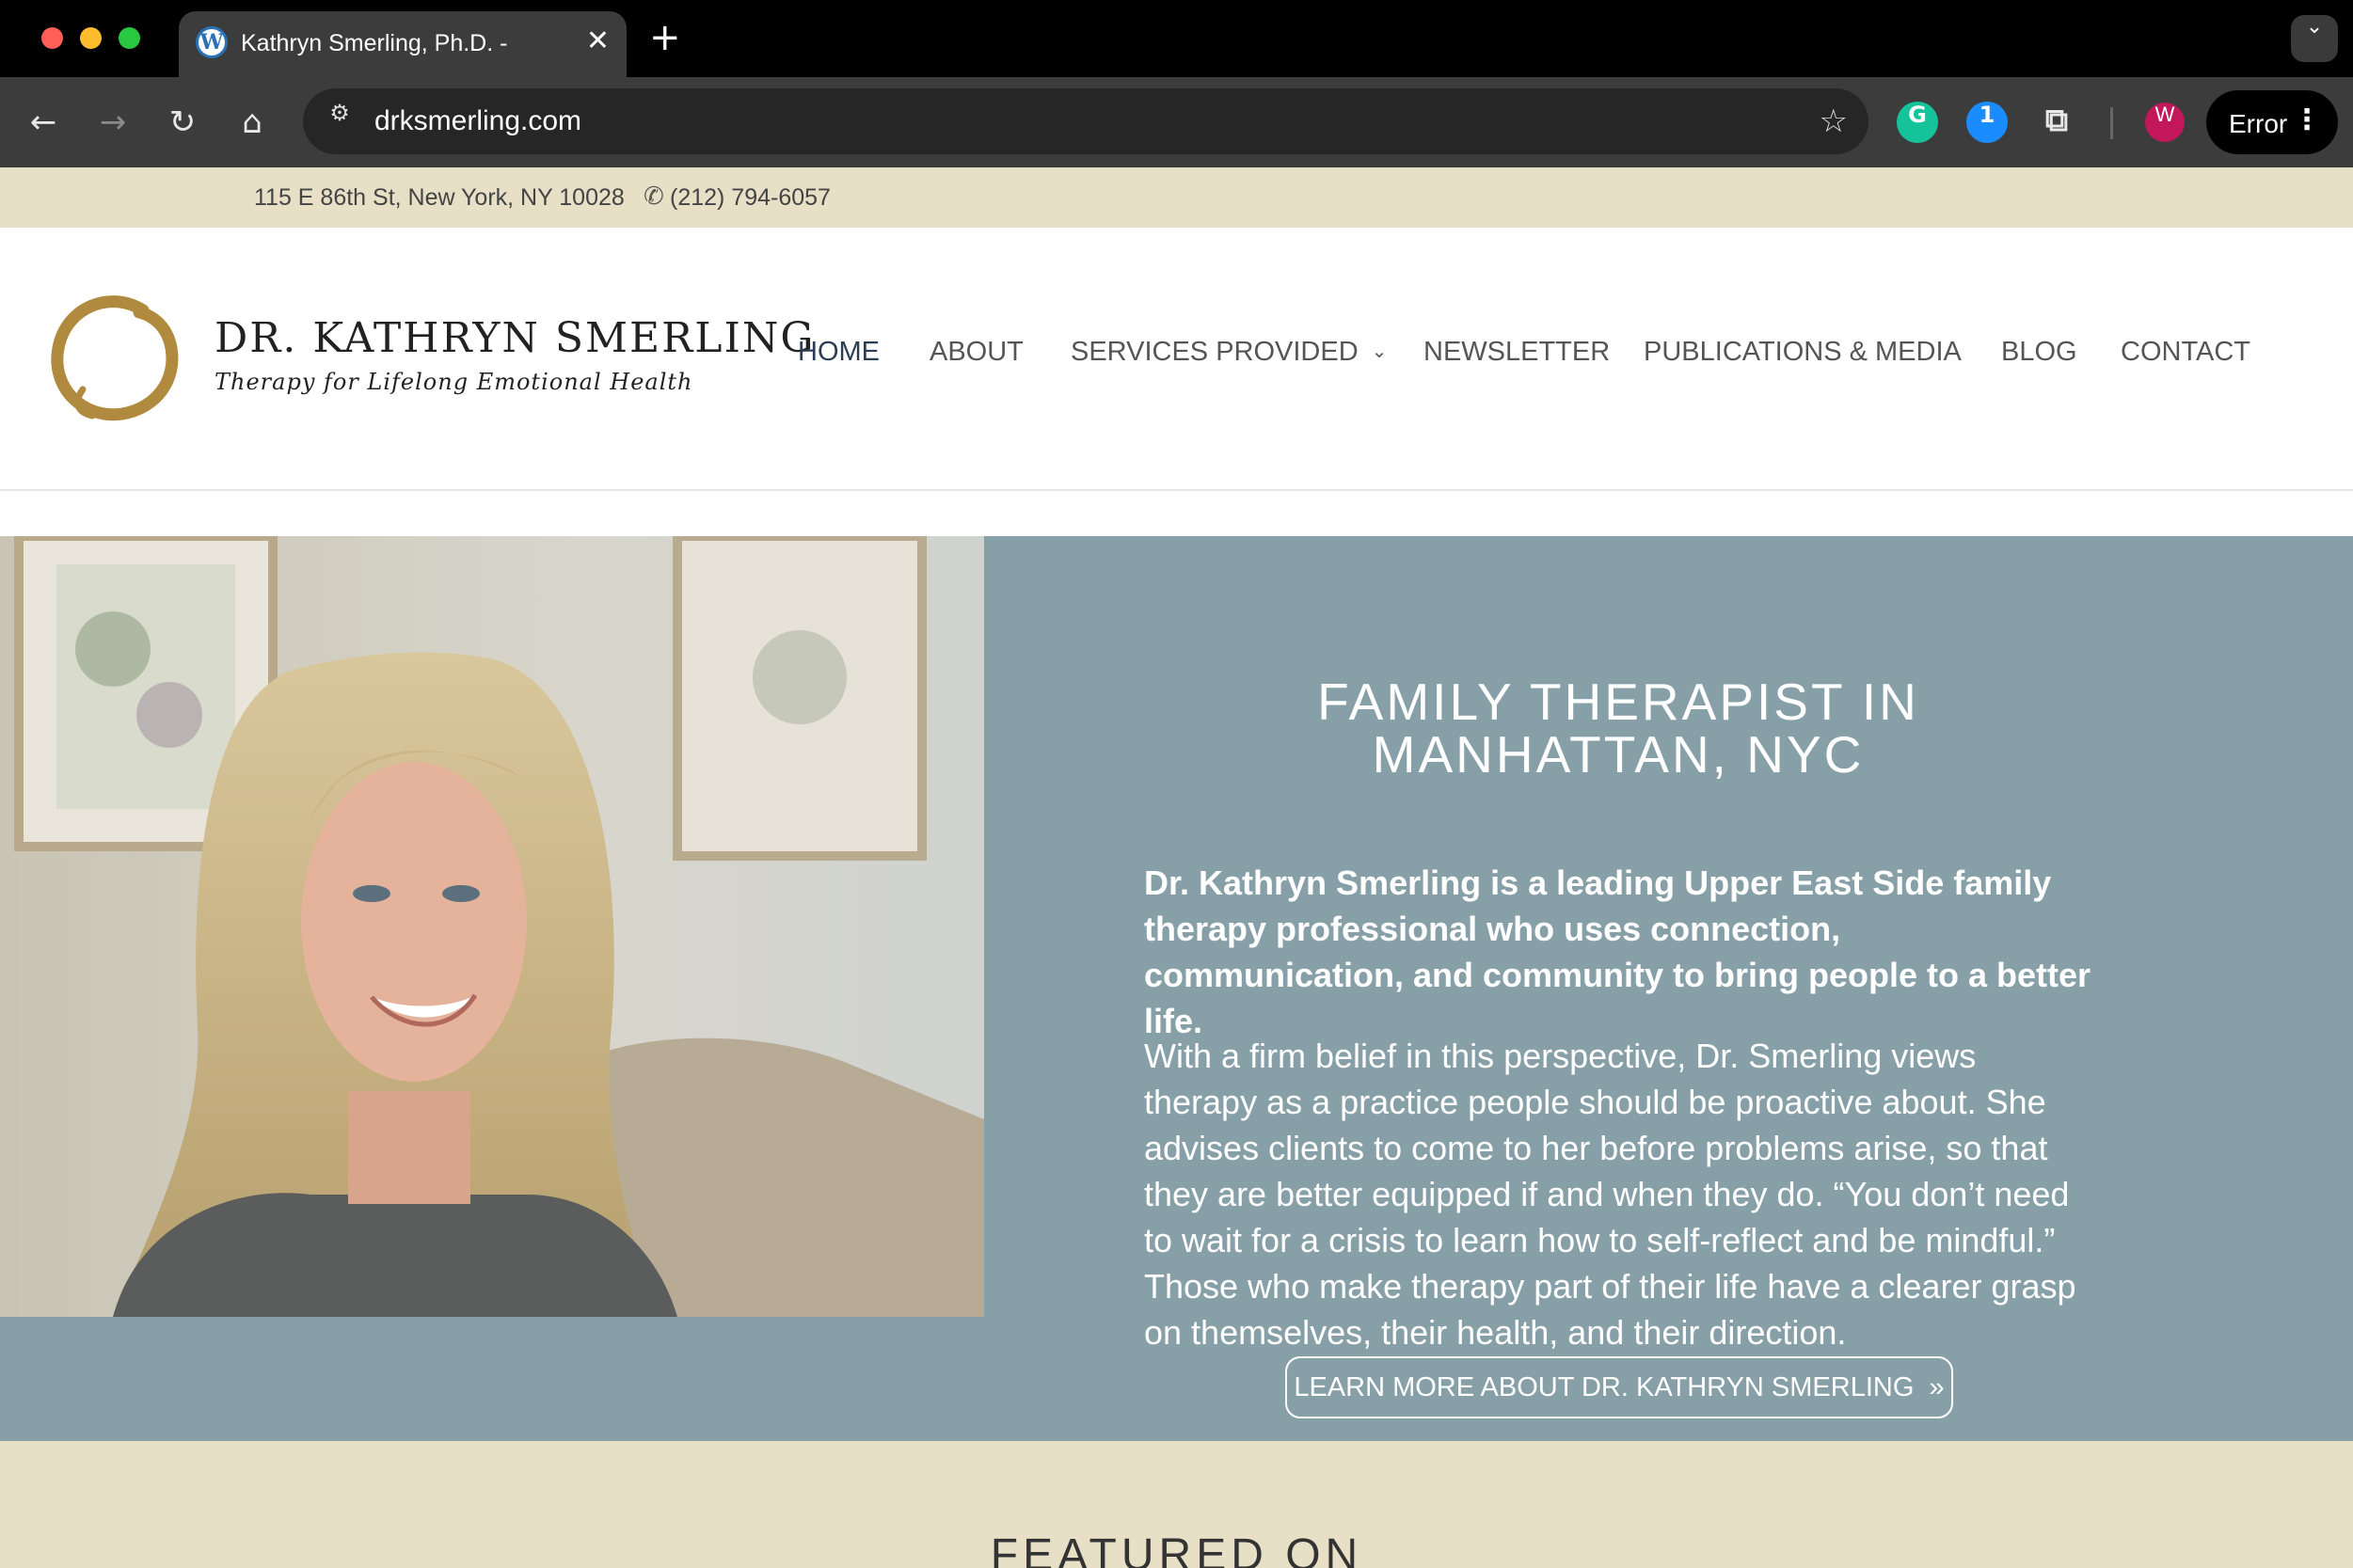  What do you see at coordinates (654, 196) in the screenshot?
I see `phone-icon: ✆` at bounding box center [654, 196].